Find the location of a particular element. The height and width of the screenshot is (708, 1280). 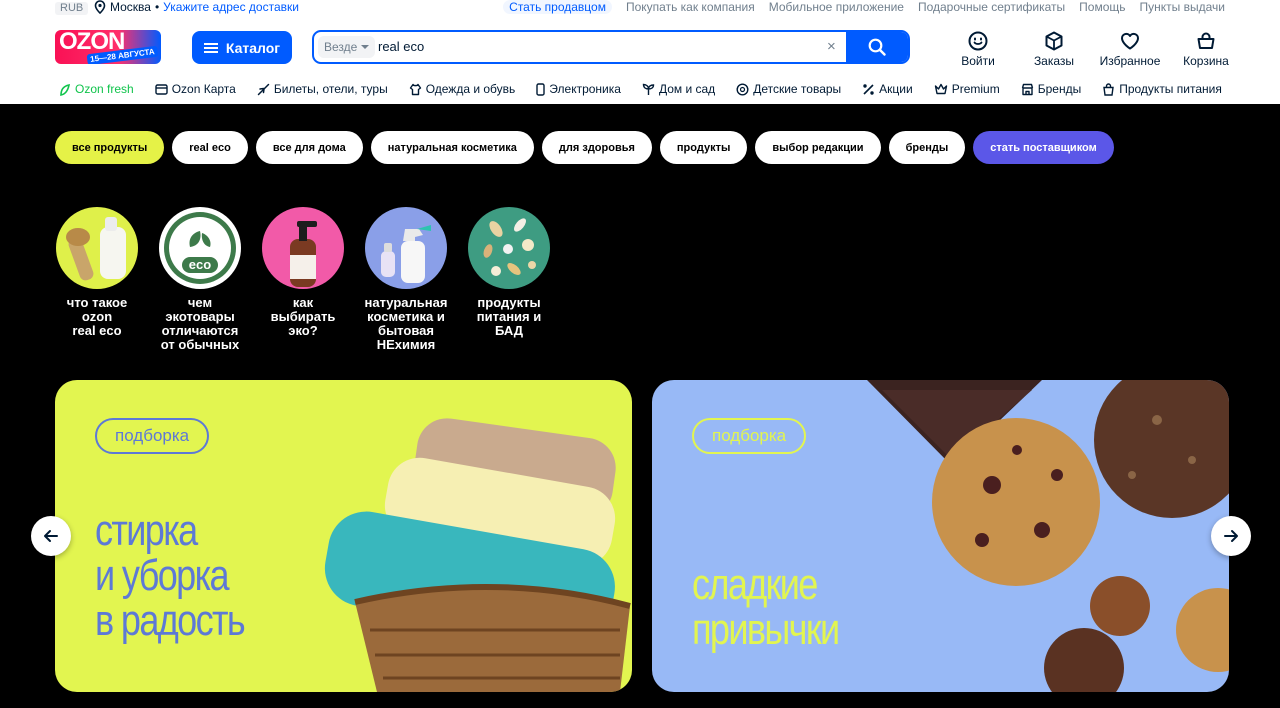

header-actions: Войти Заказы Избранное Корзина is located at coordinates (1092, 49).